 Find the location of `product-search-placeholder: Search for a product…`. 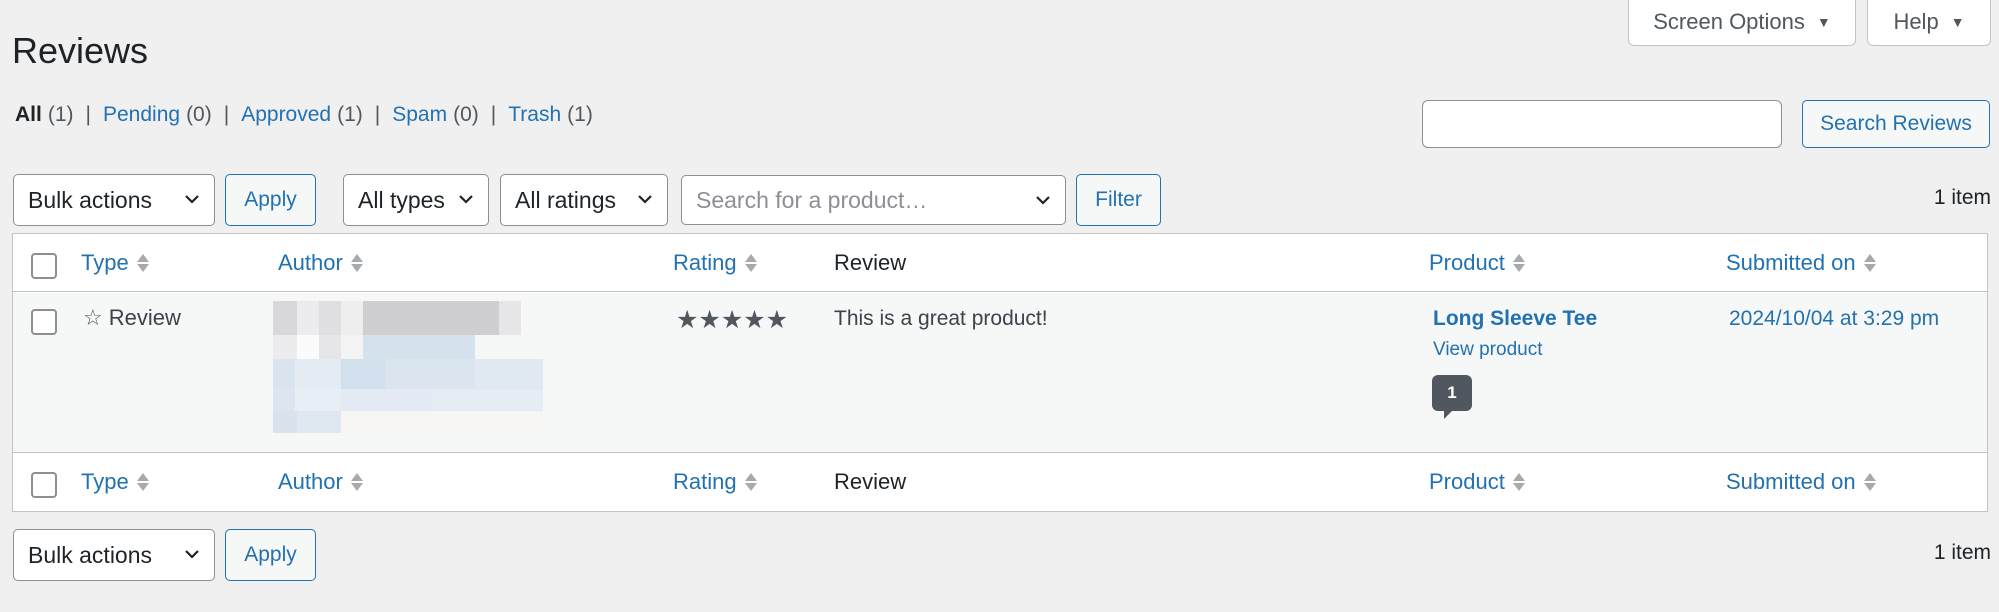

product-search-placeholder: Search for a product… is located at coordinates (812, 199).